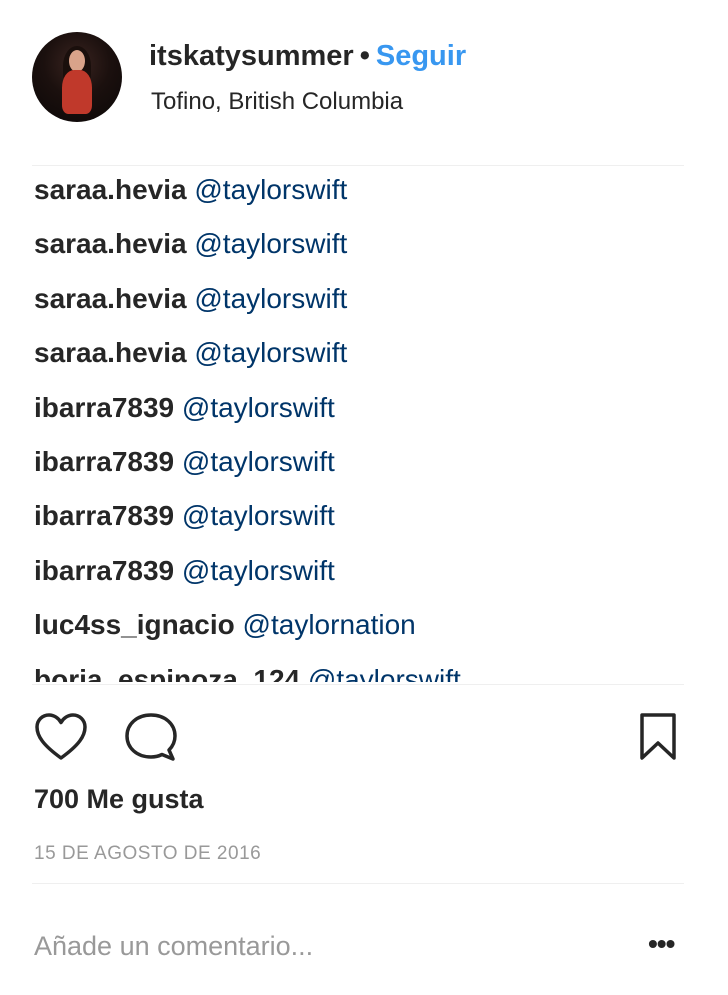  Describe the element at coordinates (77, 61) in the screenshot. I see `avatar-face` at that location.